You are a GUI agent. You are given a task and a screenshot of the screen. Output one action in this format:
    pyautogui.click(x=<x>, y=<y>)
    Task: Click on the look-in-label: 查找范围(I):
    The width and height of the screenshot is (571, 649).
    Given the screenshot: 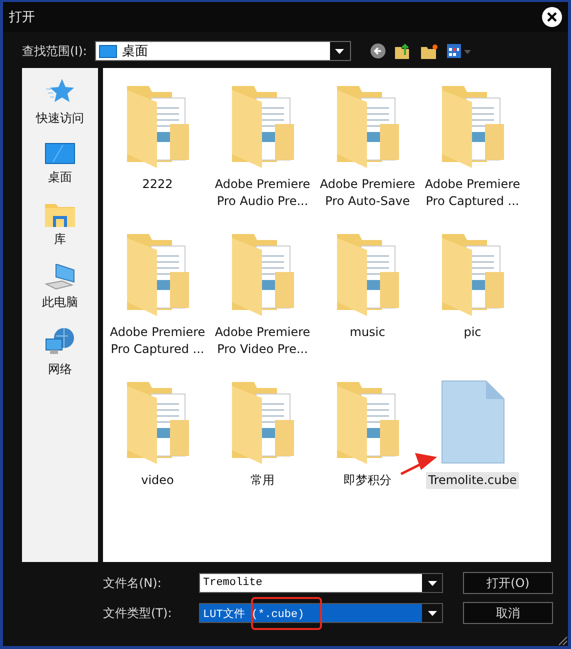 What is the action you would take?
    pyautogui.click(x=54, y=51)
    